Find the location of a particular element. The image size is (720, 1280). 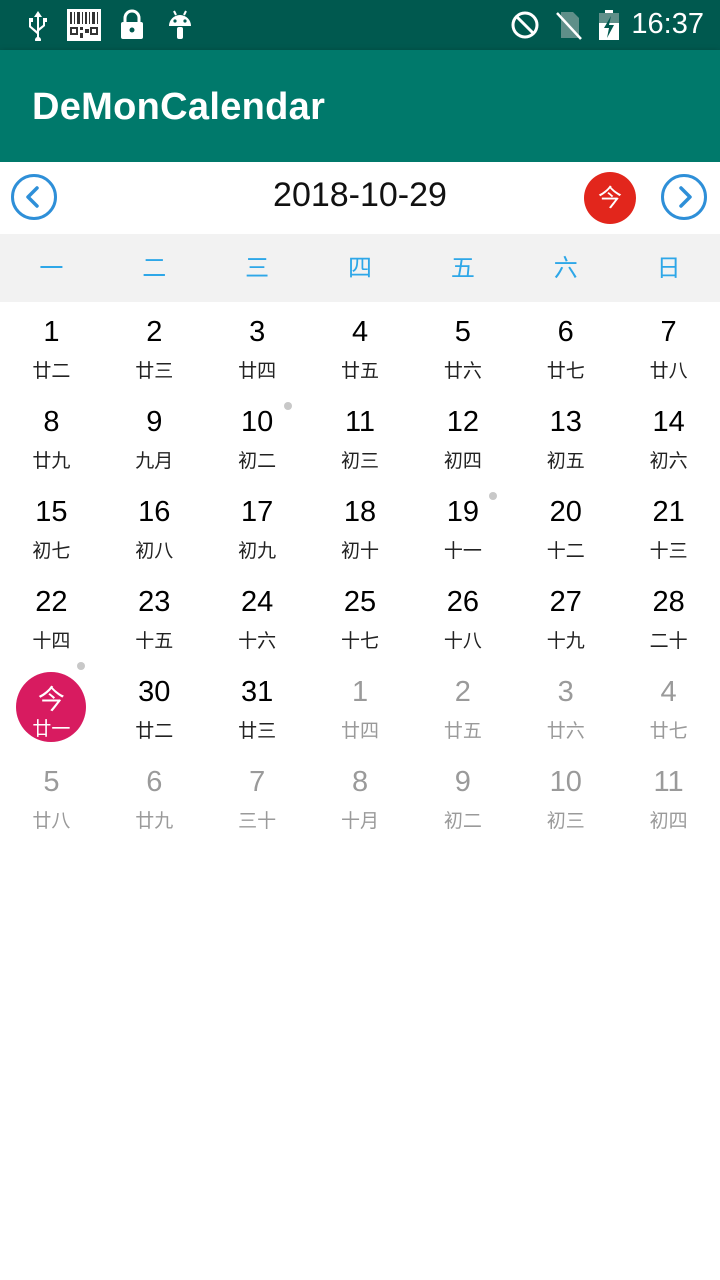

day-number: 17 is located at coordinates (257, 512).